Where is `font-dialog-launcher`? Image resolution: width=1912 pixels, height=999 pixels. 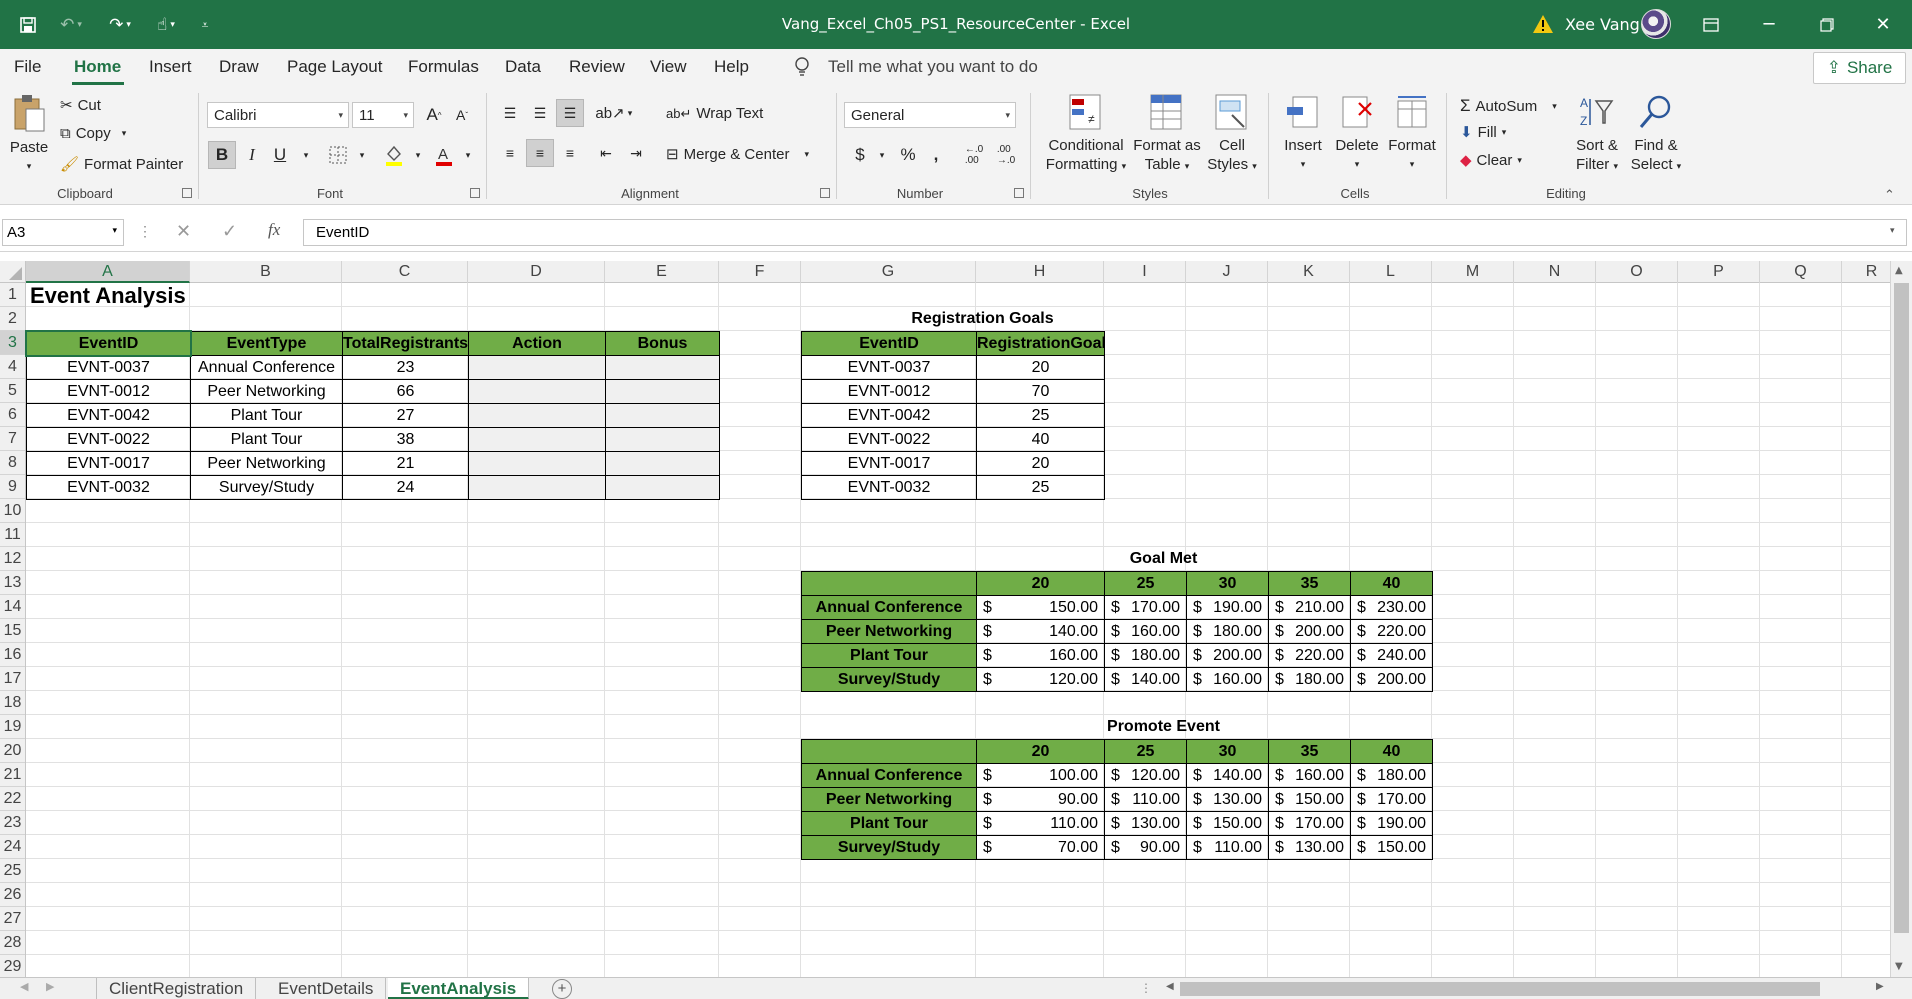
font-dialog-launcher is located at coordinates (475, 193).